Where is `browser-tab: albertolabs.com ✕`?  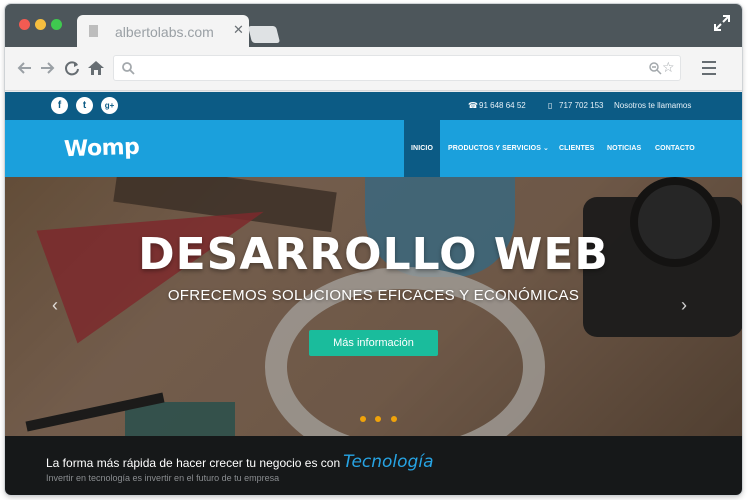 browser-tab: albertolabs.com ✕ is located at coordinates (163, 31).